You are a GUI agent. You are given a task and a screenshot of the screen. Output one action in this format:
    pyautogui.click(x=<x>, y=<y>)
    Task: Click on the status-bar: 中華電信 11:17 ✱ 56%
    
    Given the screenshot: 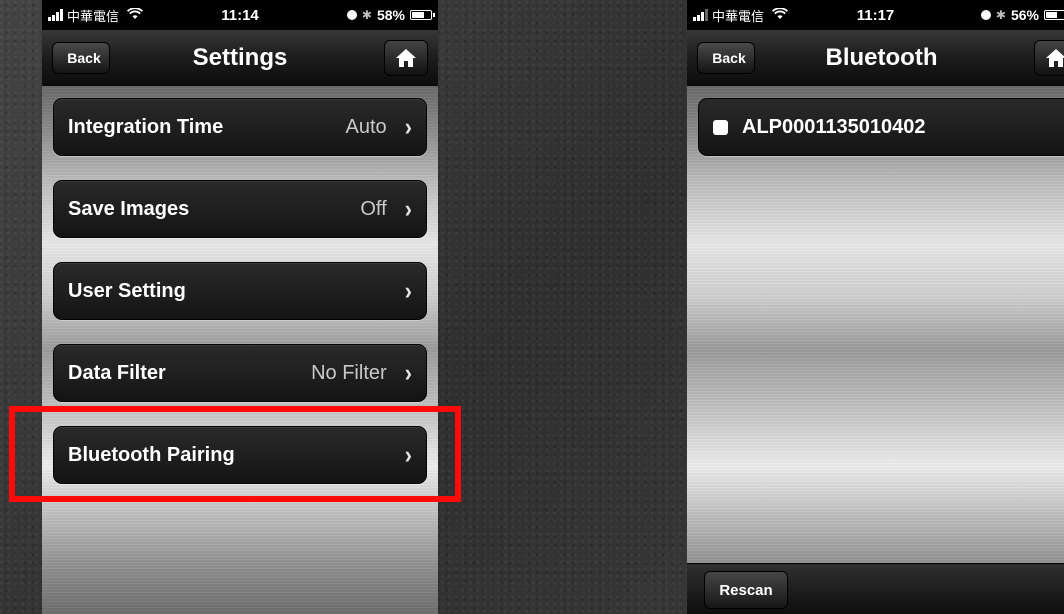 What is the action you would take?
    pyautogui.click(x=875, y=15)
    